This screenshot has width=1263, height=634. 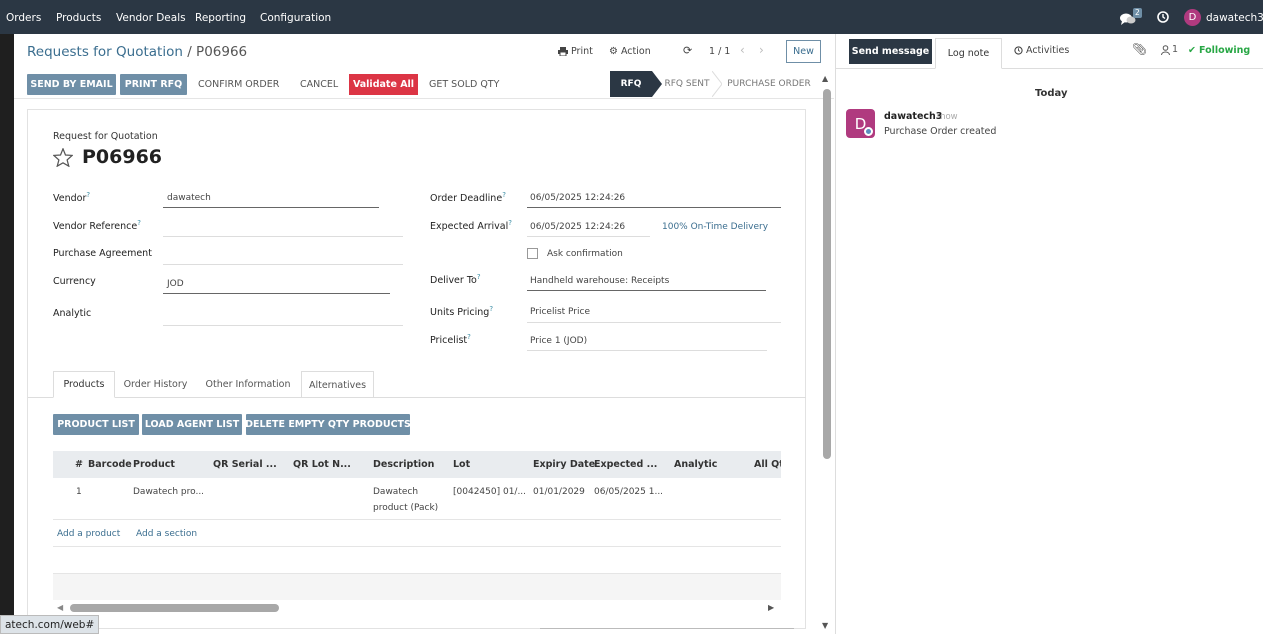 I want to click on ask-confirmation-label: Ask confirmation, so click(x=585, y=254).